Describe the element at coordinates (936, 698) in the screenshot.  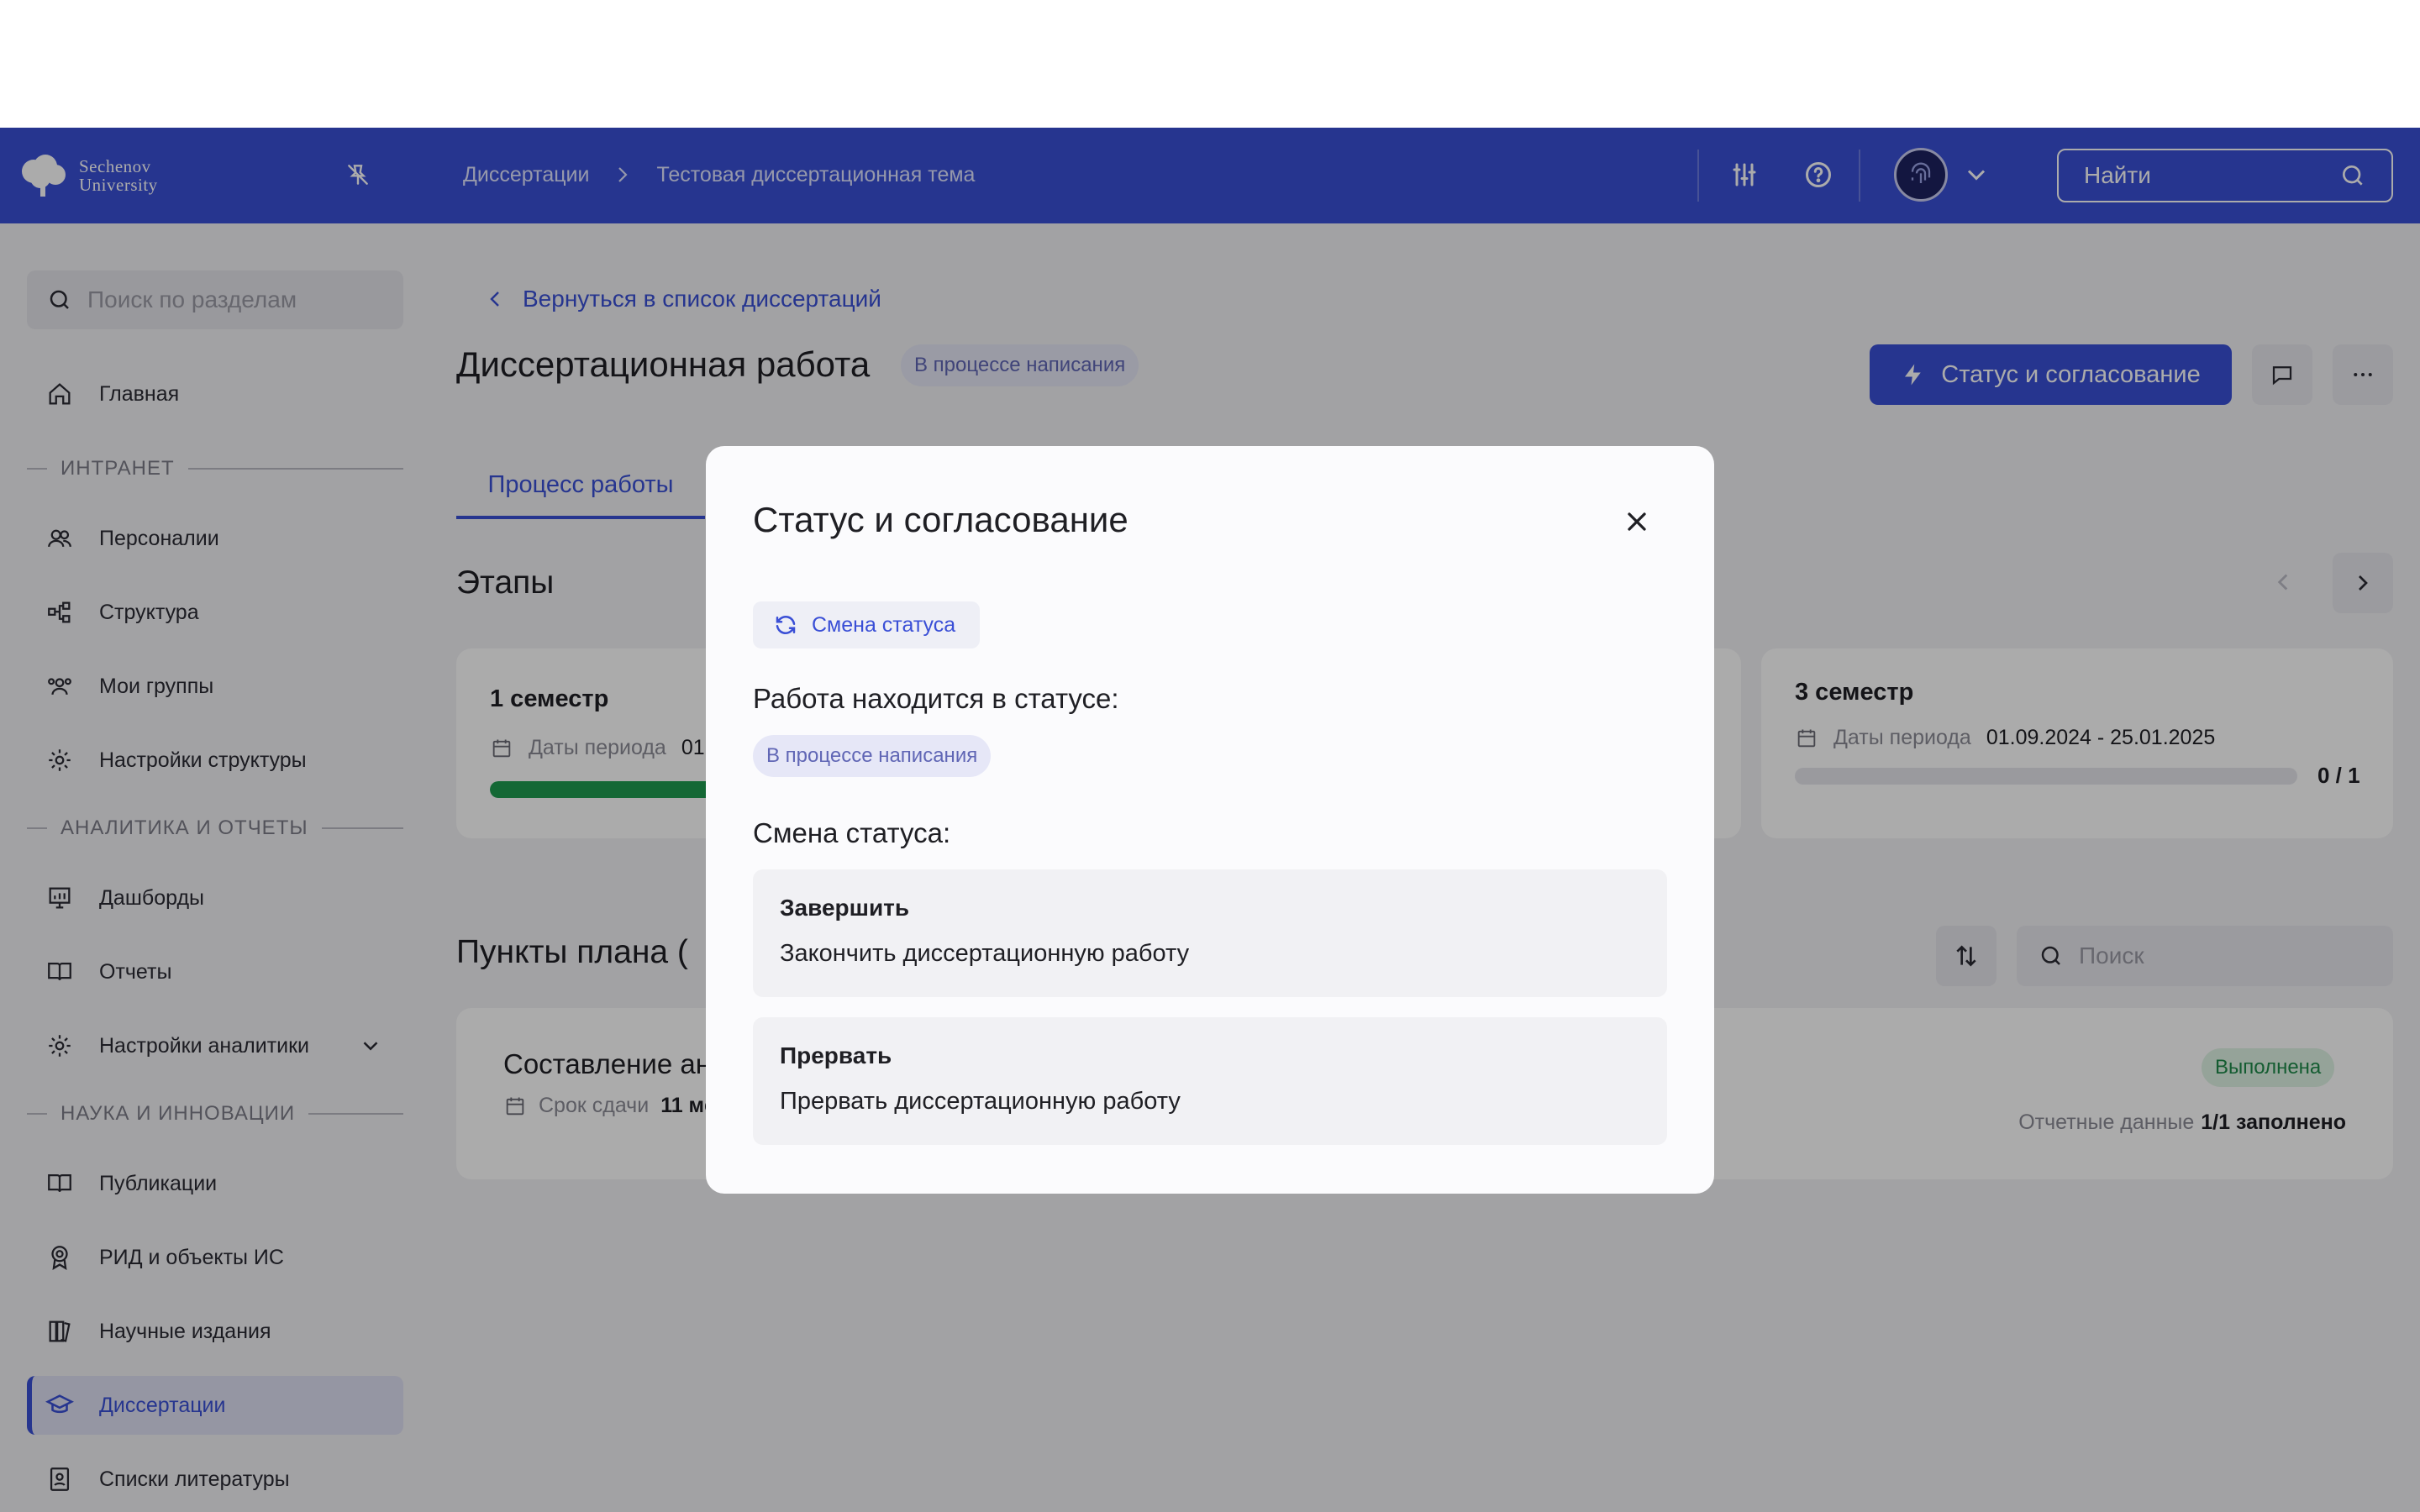
I see `current-status-label: Работа находится в статусе:` at that location.